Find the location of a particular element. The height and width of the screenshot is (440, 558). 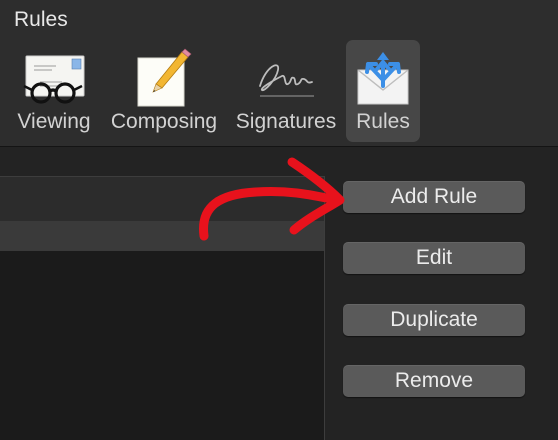

tab-composing: Composing is located at coordinates (164, 91).